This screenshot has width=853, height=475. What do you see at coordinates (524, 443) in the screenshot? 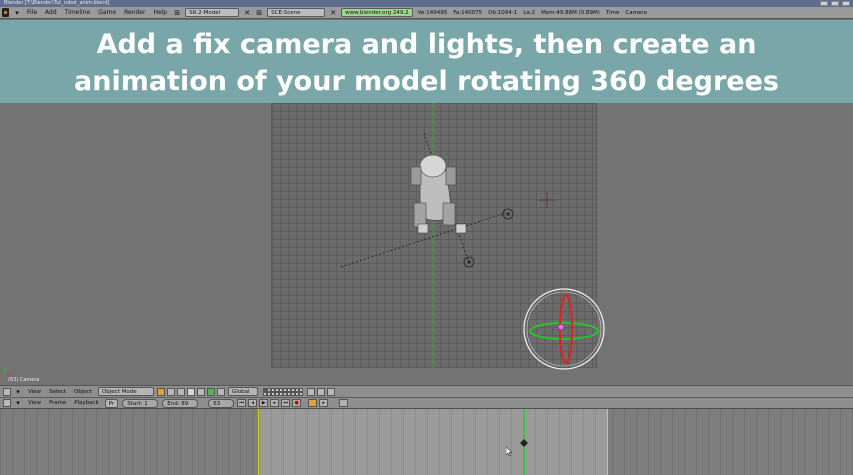
I see `keyframe-marker-icon` at bounding box center [524, 443].